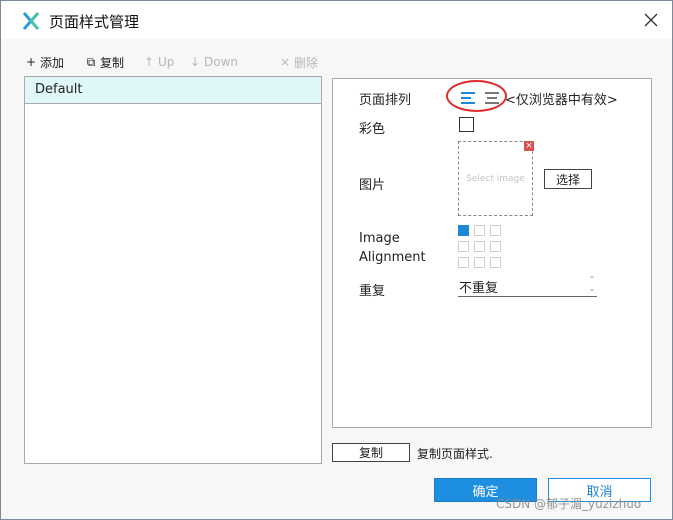 This screenshot has width=673, height=520. Describe the element at coordinates (455, 454) in the screenshot. I see `copy-description: 复制页面样式.` at that location.